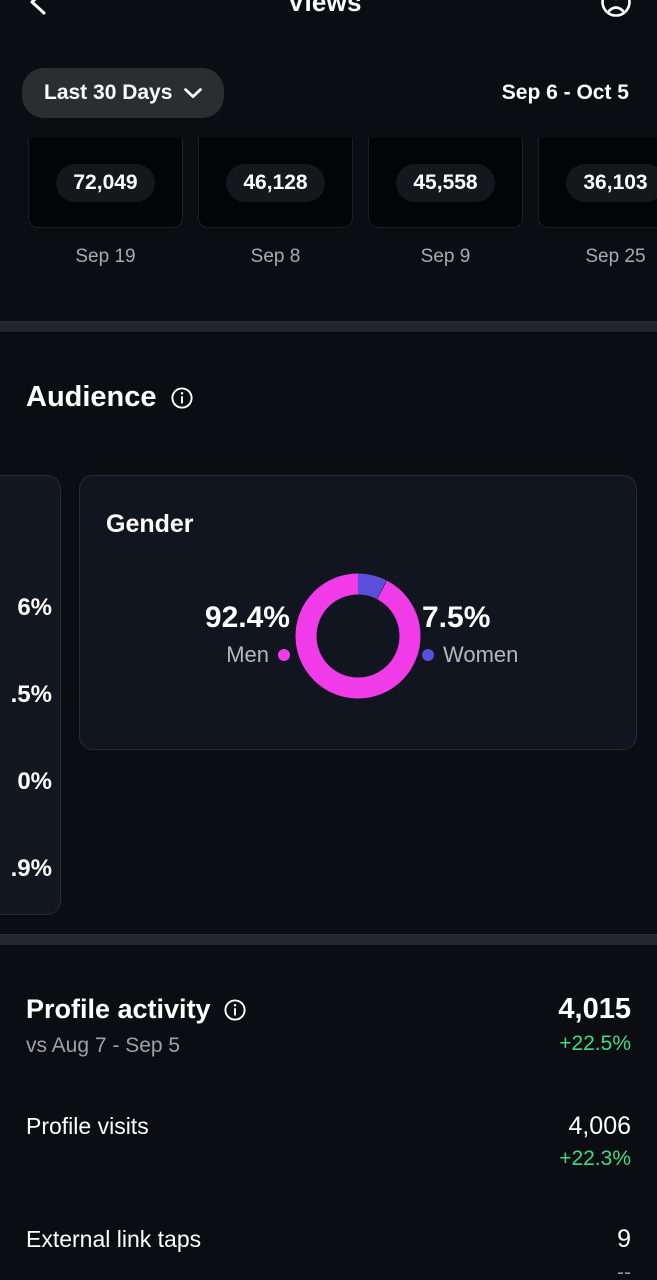 This screenshot has height=1280, width=657. What do you see at coordinates (594, 1009) in the screenshot?
I see `profile-activity-total: 4,015` at bounding box center [594, 1009].